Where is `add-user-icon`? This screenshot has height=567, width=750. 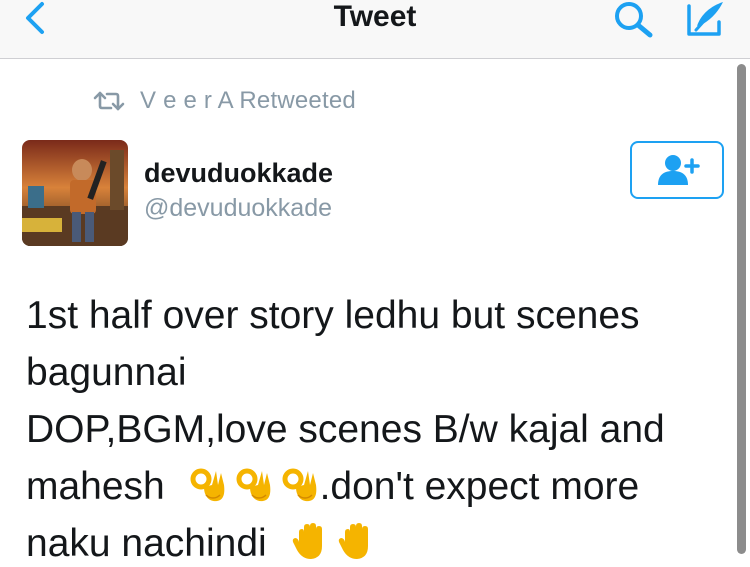 add-user-icon is located at coordinates (679, 170).